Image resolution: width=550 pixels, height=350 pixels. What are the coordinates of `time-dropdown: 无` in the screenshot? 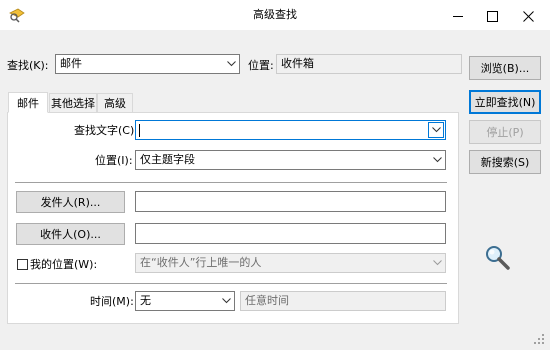 It's located at (185, 301).